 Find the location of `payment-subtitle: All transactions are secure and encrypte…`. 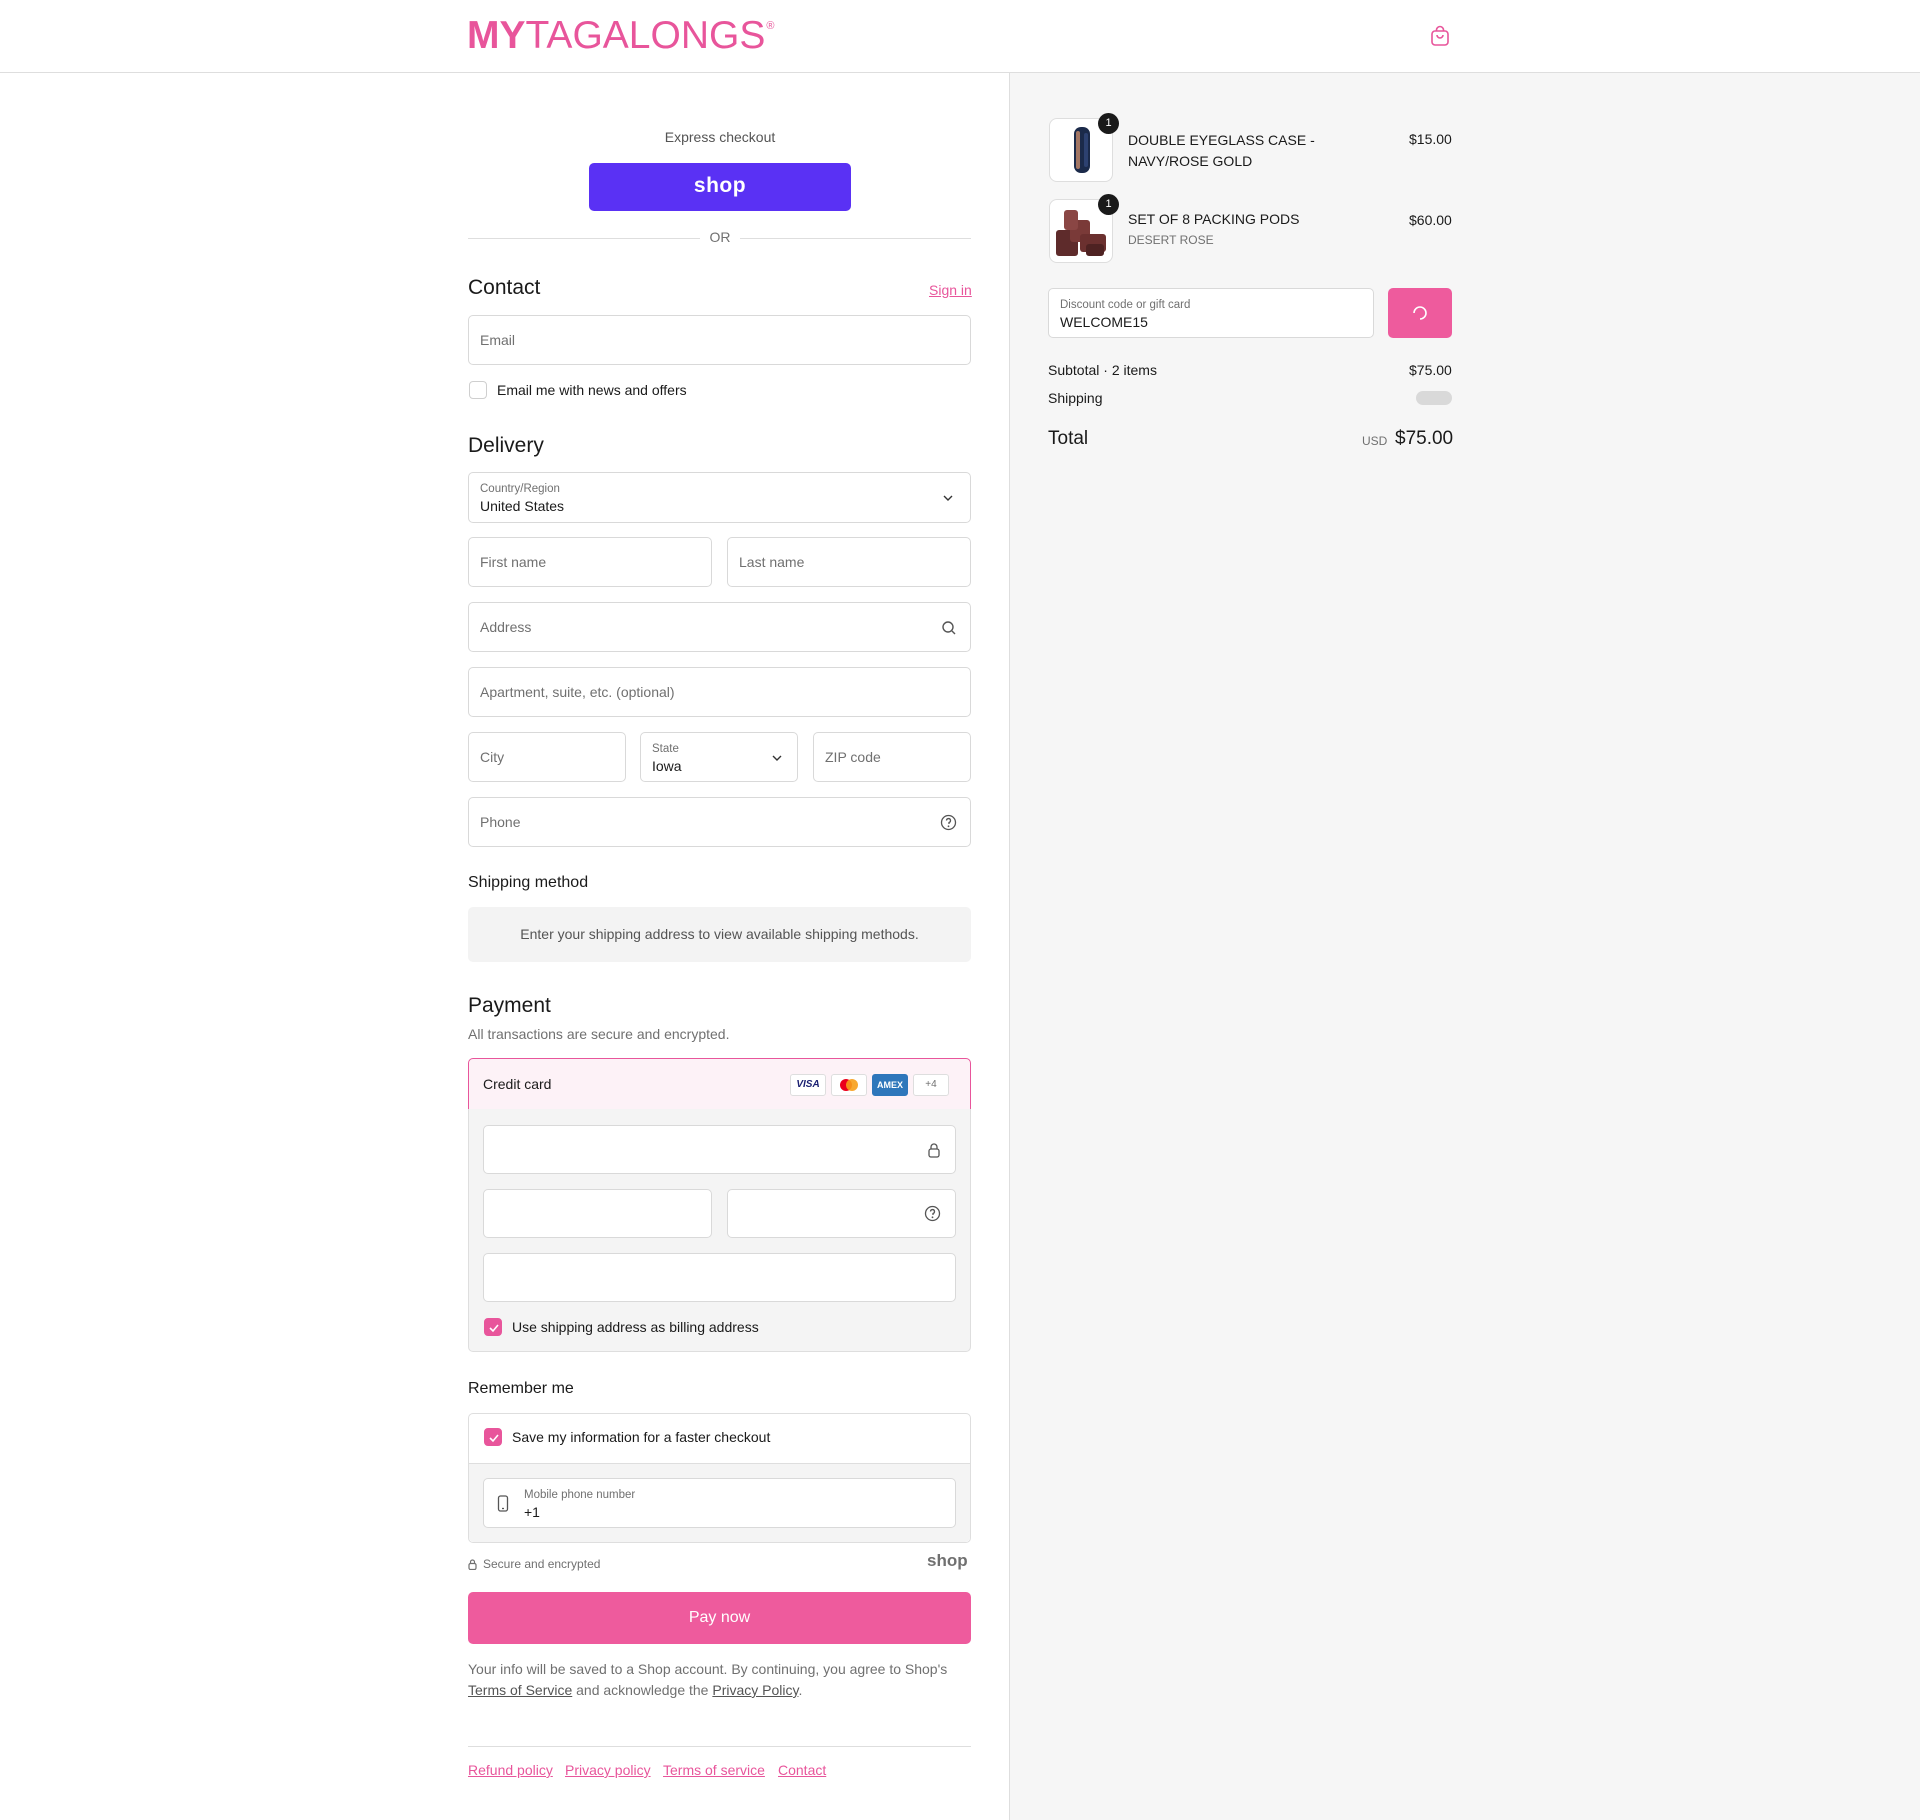

payment-subtitle: All transactions are secure and encrypte… is located at coordinates (599, 1034).